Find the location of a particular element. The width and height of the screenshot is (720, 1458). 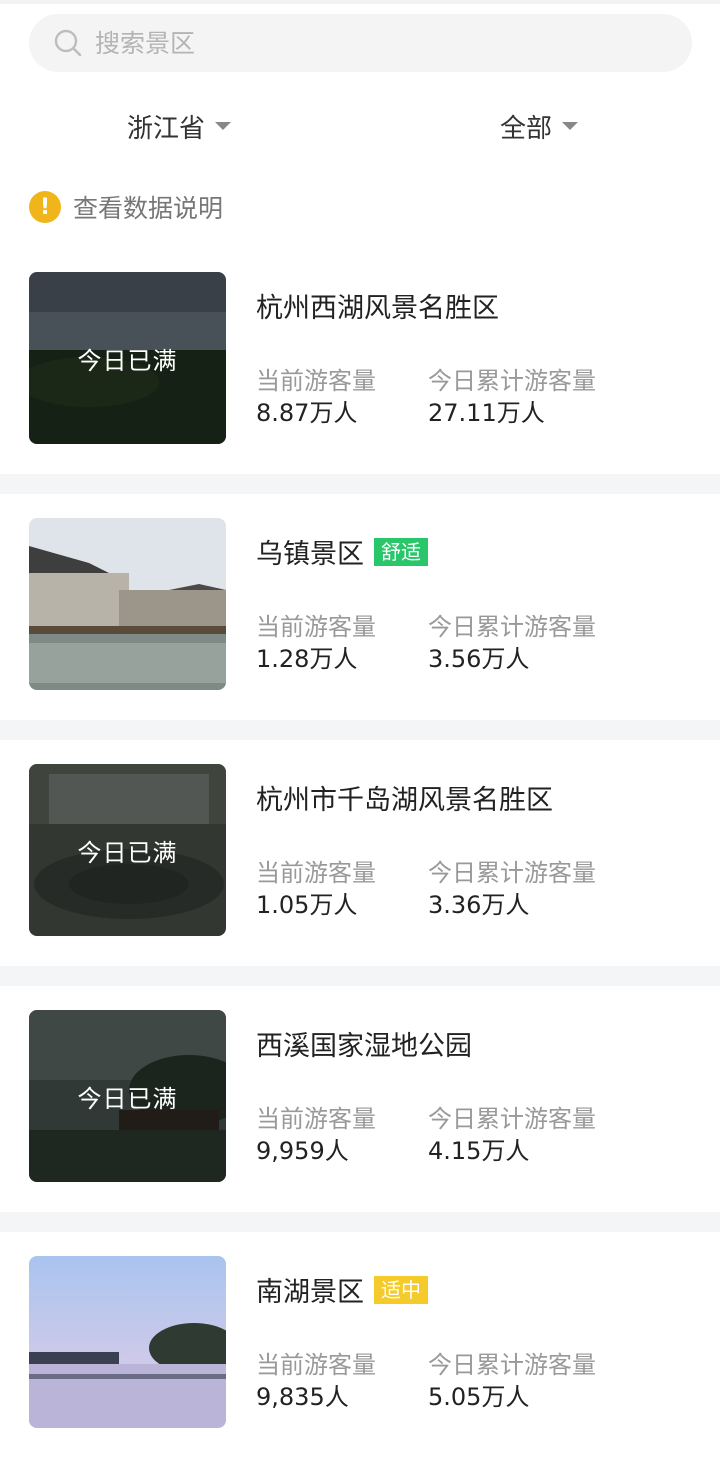

scenic-name: 杭州西湖风景名胜区 is located at coordinates (377, 308).